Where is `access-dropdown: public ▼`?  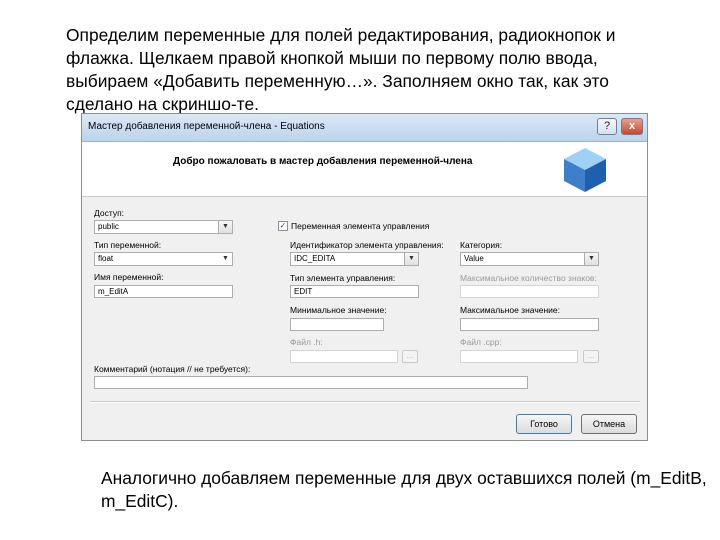 access-dropdown: public ▼ is located at coordinates (163, 227).